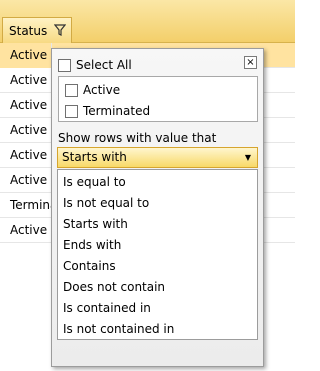  I want to click on condition-label: Show rows with value that, so click(137, 138).